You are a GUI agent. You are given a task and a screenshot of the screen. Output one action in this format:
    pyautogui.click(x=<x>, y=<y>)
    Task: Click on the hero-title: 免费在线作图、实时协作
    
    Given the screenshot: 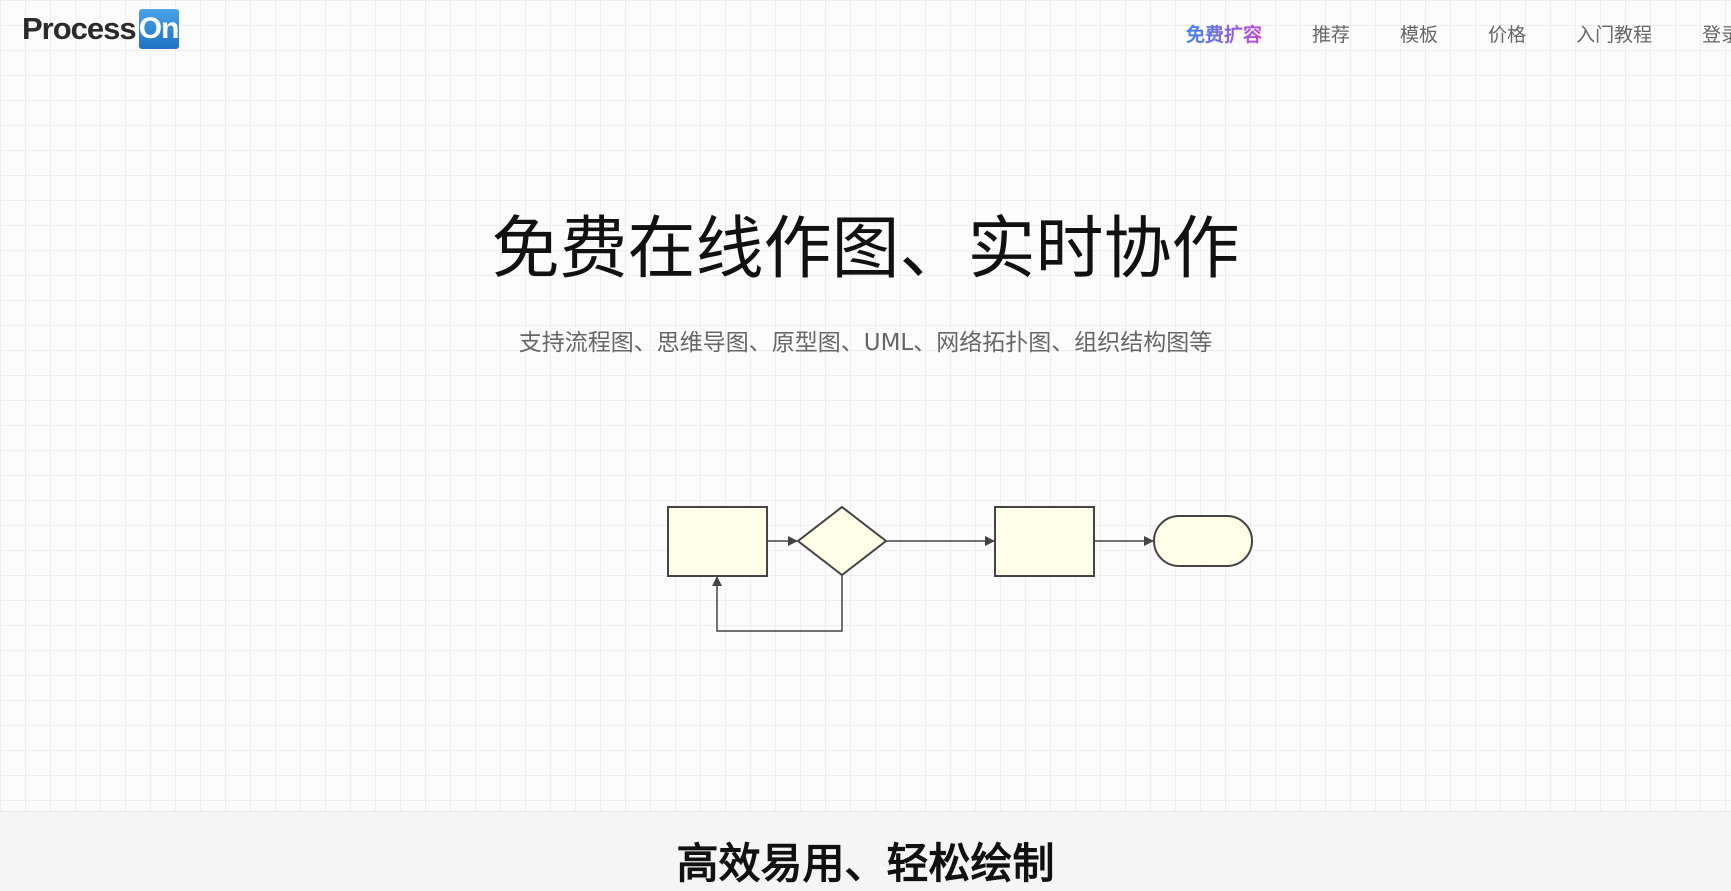 What is the action you would take?
    pyautogui.click(x=865, y=249)
    